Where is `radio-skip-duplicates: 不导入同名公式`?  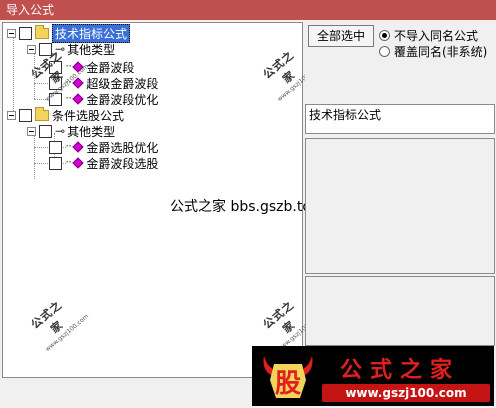
radio-skip-duplicates: 不导入同名公式 is located at coordinates (429, 35).